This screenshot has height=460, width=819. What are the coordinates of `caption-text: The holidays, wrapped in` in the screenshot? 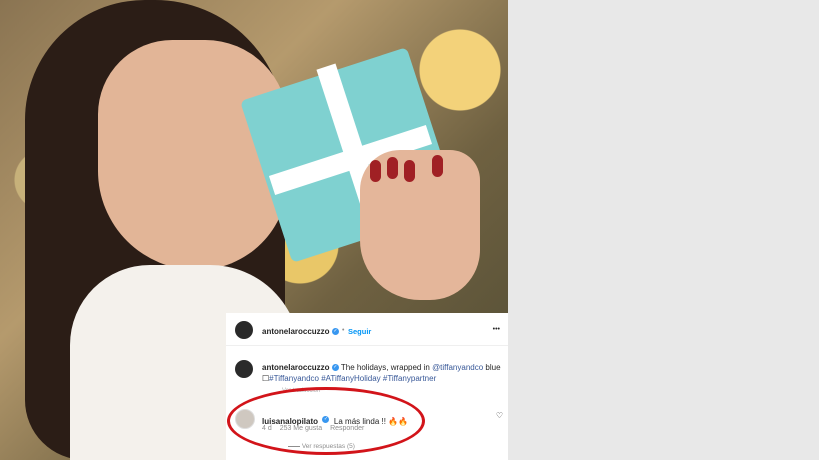 It's located at (386, 367).